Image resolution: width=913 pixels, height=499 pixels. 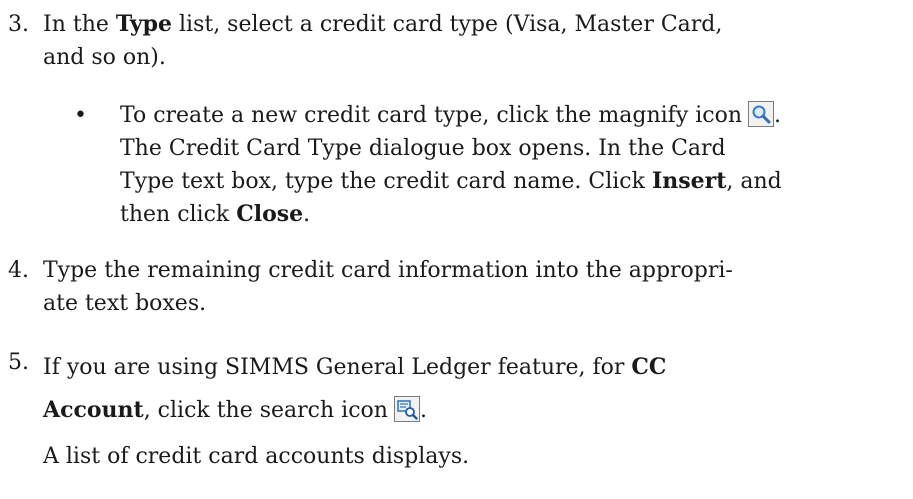 What do you see at coordinates (143, 24) in the screenshot?
I see `type-term: Type` at bounding box center [143, 24].